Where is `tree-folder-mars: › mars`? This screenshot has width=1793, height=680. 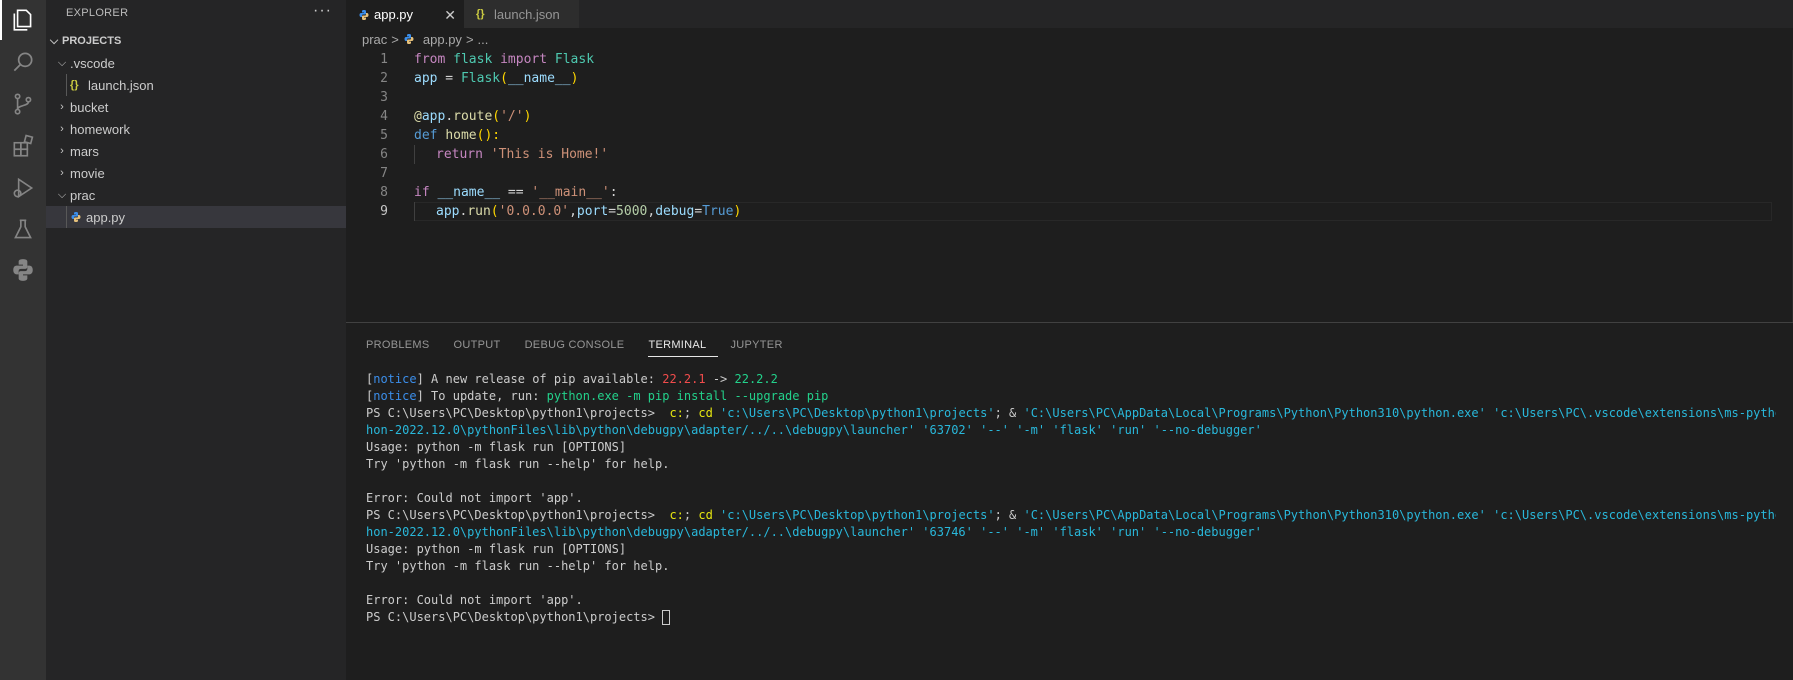
tree-folder-mars: › mars is located at coordinates (196, 151).